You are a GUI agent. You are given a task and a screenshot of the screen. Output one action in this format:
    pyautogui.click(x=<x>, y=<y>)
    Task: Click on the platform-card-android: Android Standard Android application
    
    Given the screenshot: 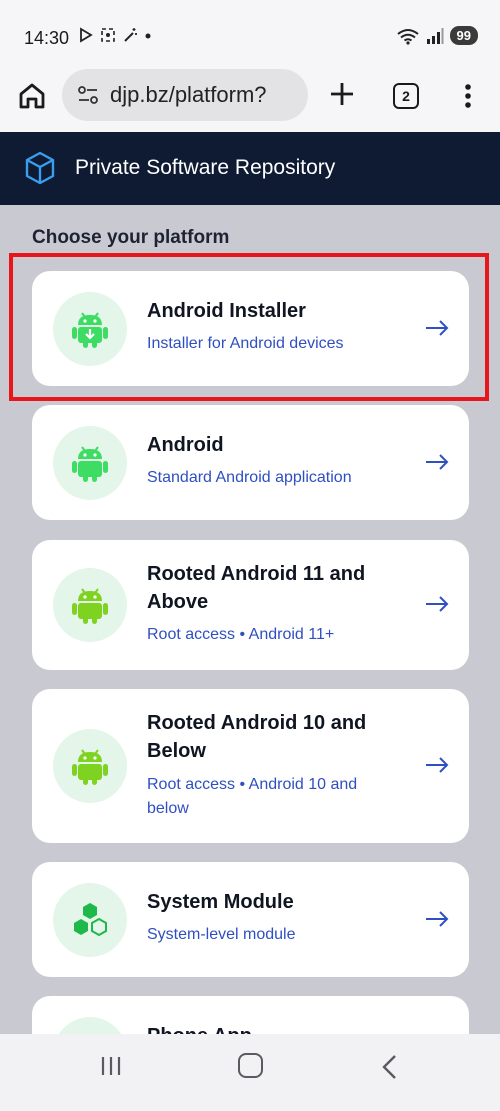 What is the action you would take?
    pyautogui.click(x=250, y=462)
    